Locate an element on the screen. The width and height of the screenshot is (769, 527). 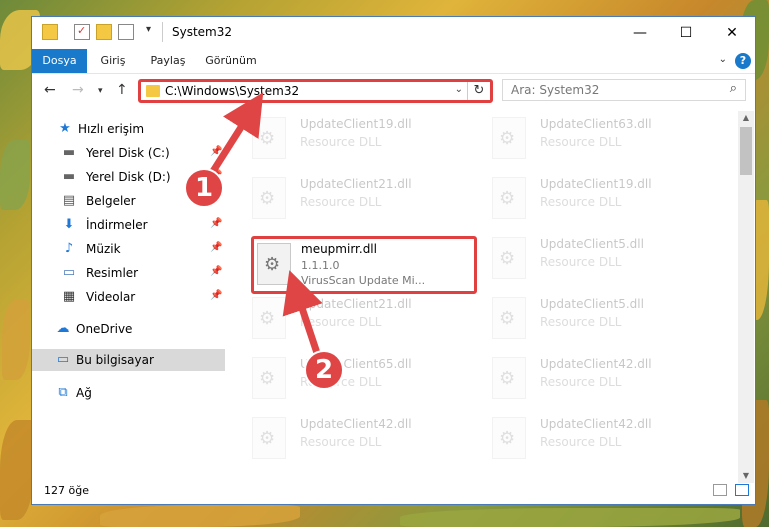
sidebar-item-label: OneDrive is located at coordinates (104, 329).